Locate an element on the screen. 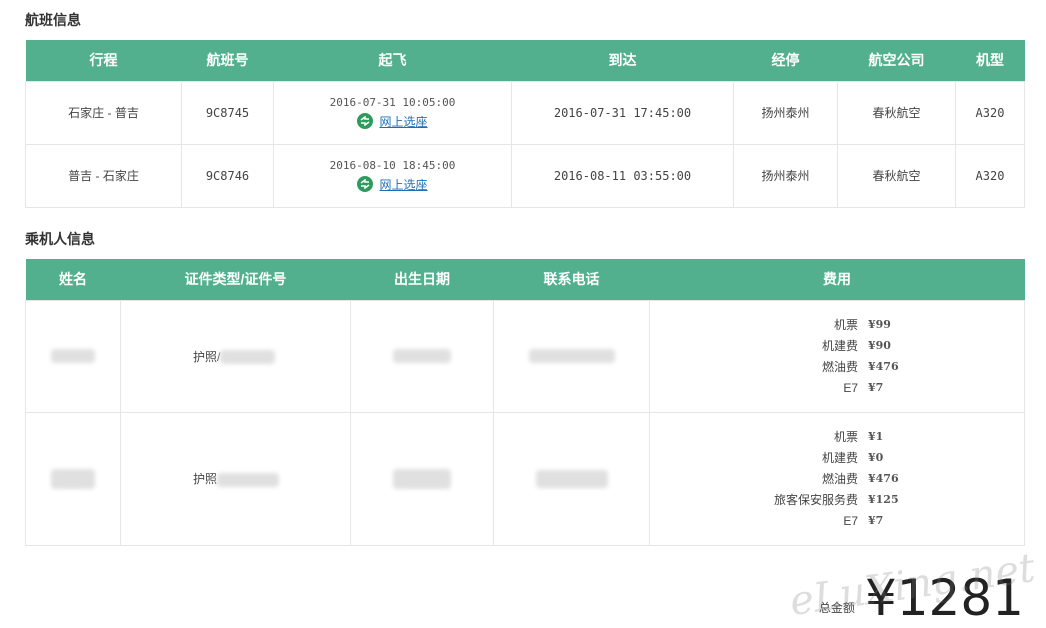 The width and height of the screenshot is (1046, 628). total-label: 总金额 is located at coordinates (836, 608).